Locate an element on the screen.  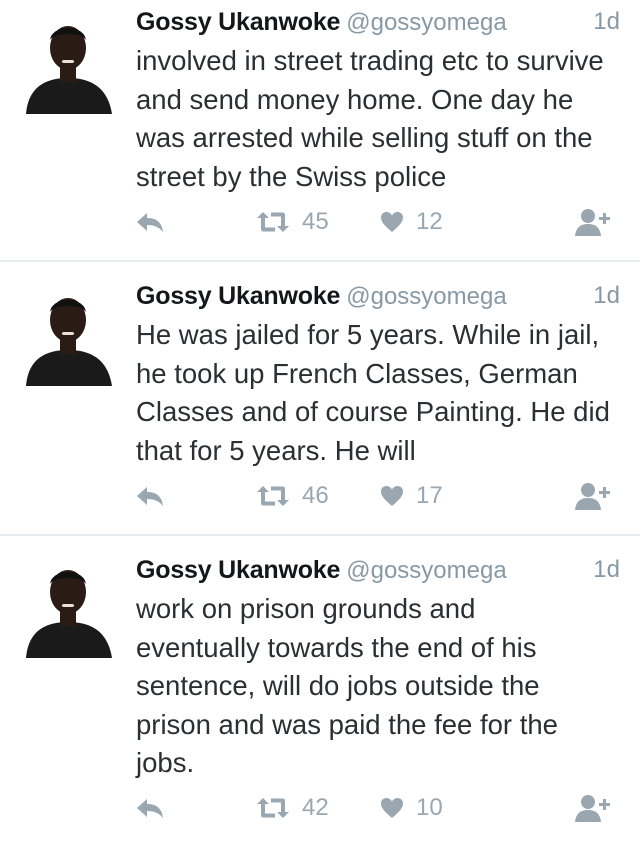
retweet-button: 46 is located at coordinates (292, 496).